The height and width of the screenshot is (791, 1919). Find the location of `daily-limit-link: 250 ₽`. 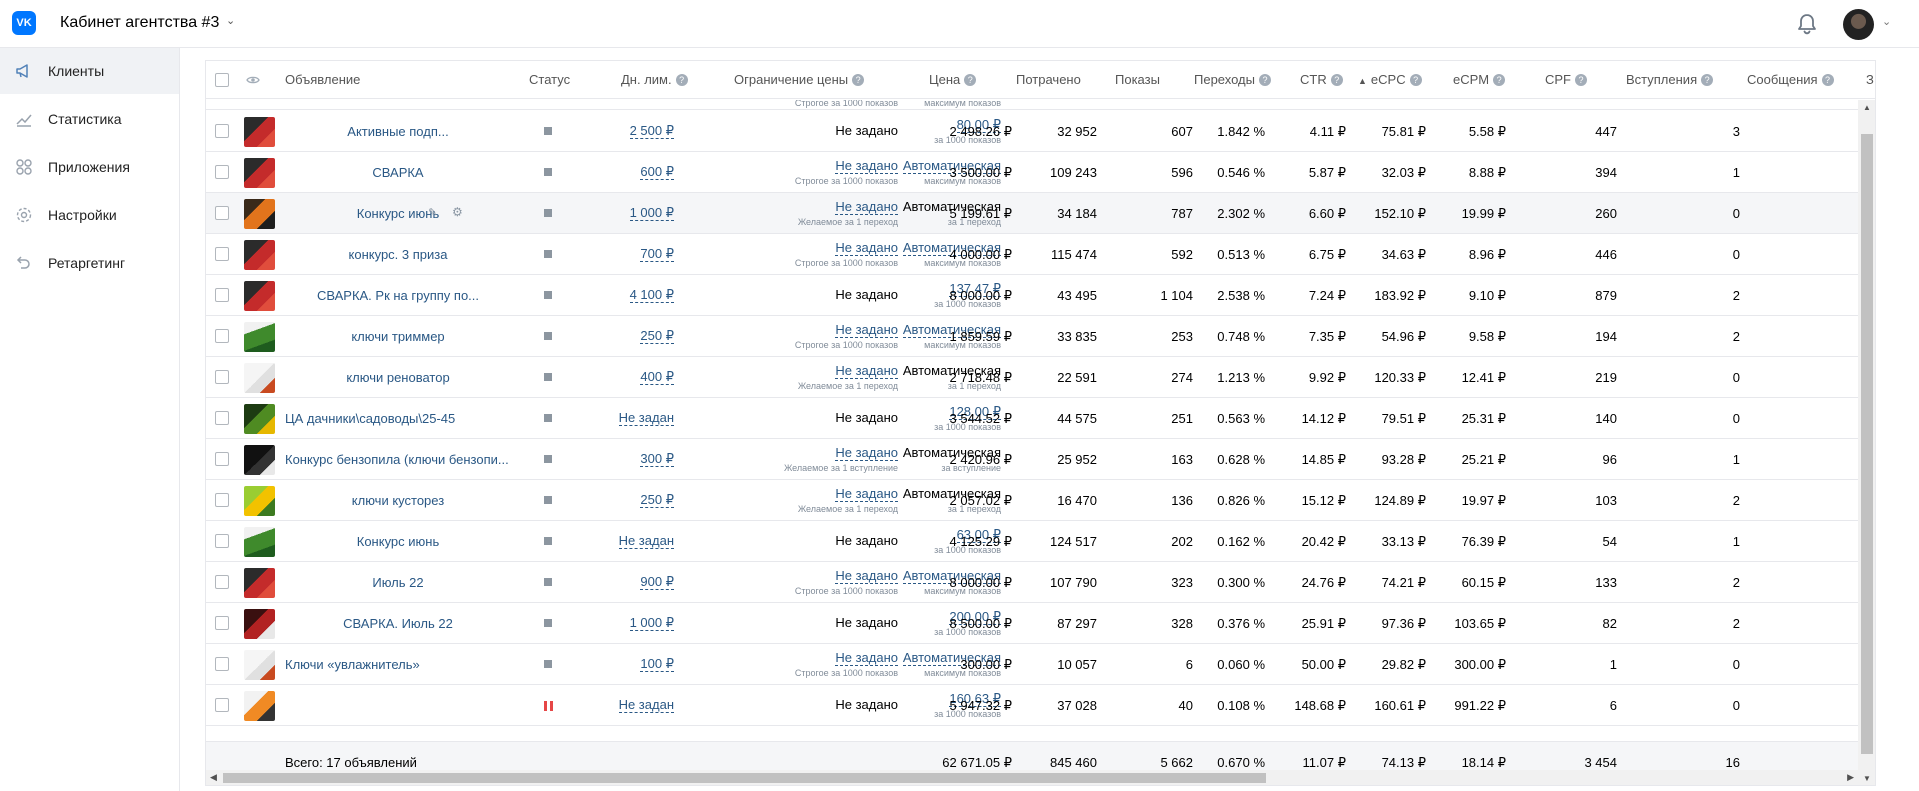

daily-limit-link: 250 ₽ is located at coordinates (657, 336).